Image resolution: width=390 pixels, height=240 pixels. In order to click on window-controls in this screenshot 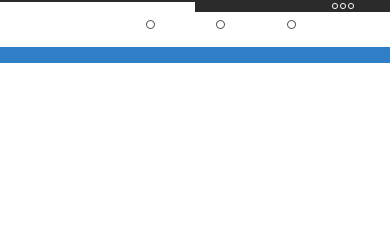, I will do `click(343, 6)`.